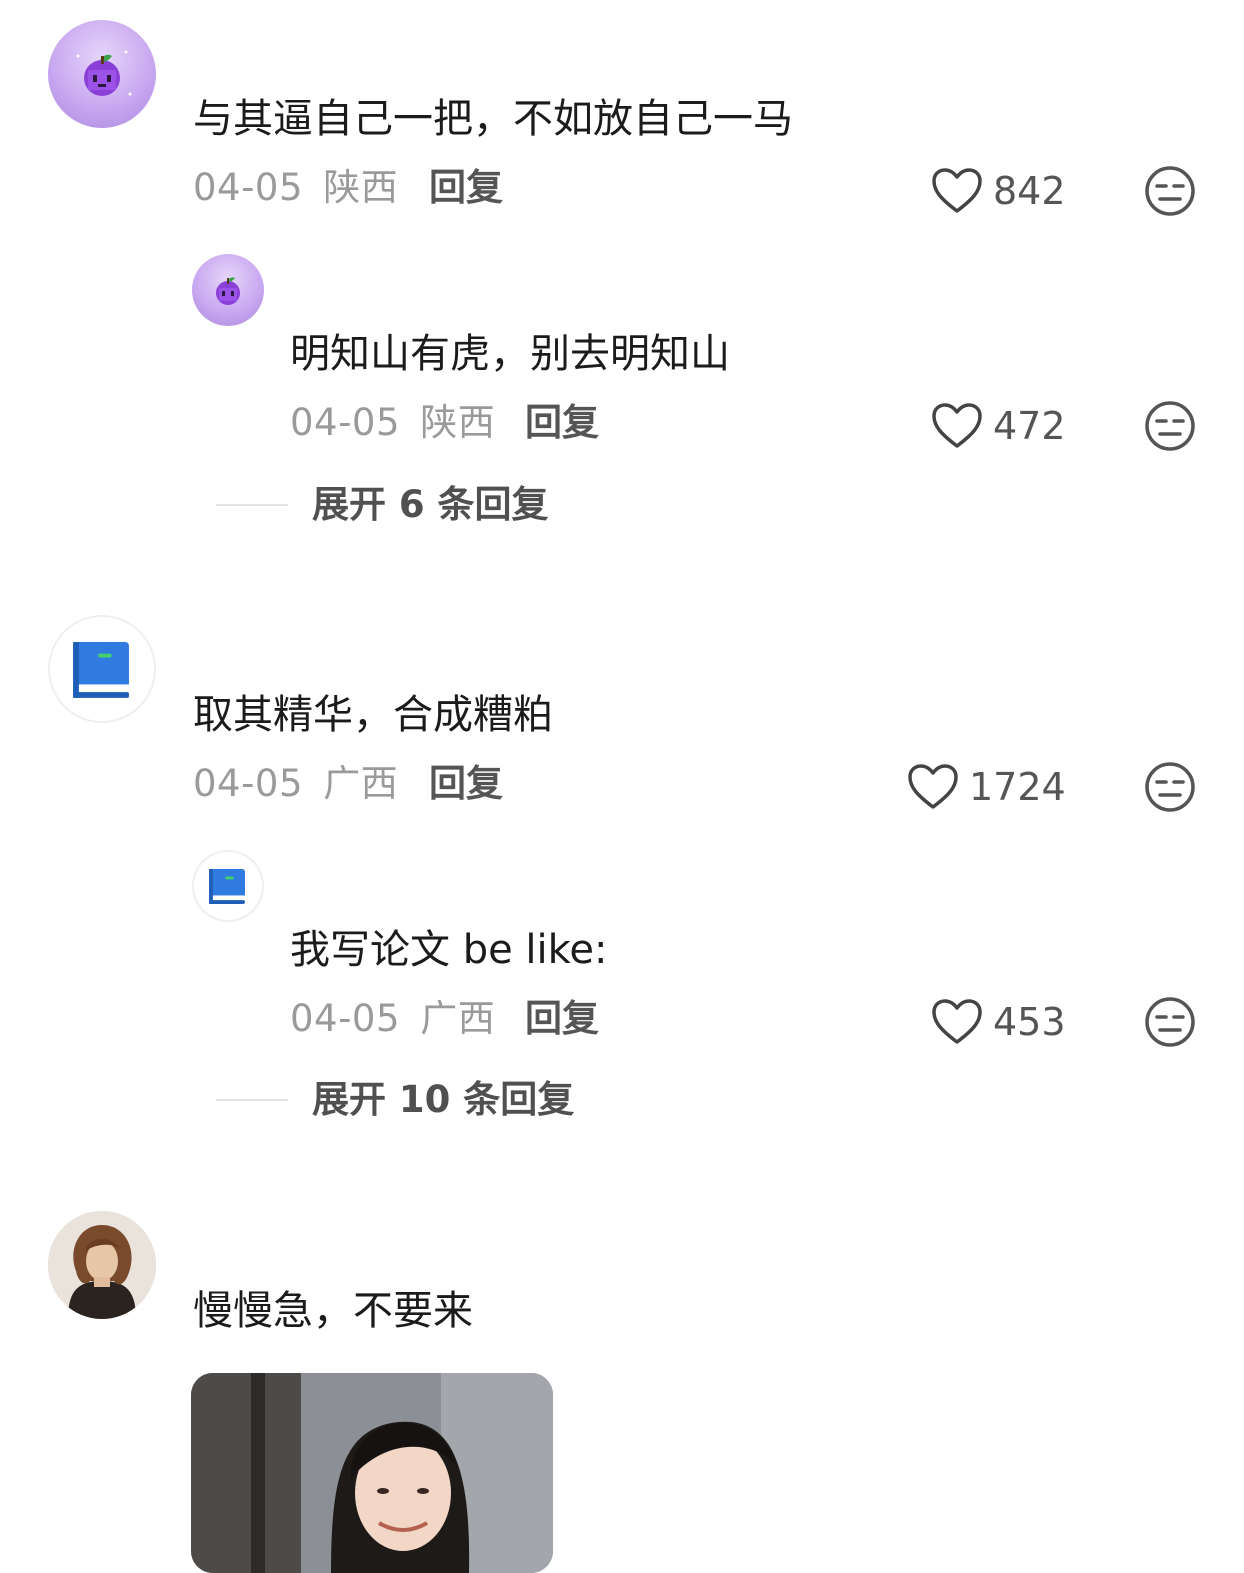 The width and height of the screenshot is (1244, 1573). I want to click on comment-text: 慢慢急，不要来, so click(333, 1311).